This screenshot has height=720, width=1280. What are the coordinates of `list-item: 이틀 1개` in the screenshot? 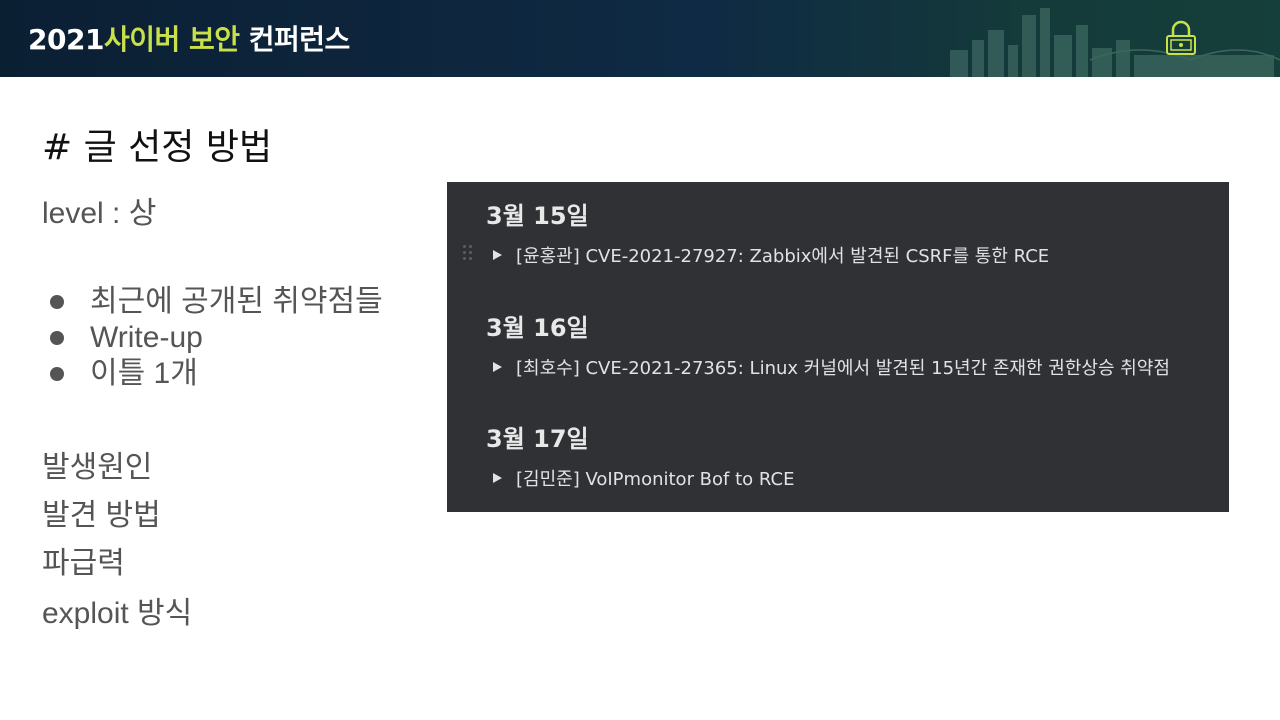 It's located at (212, 374).